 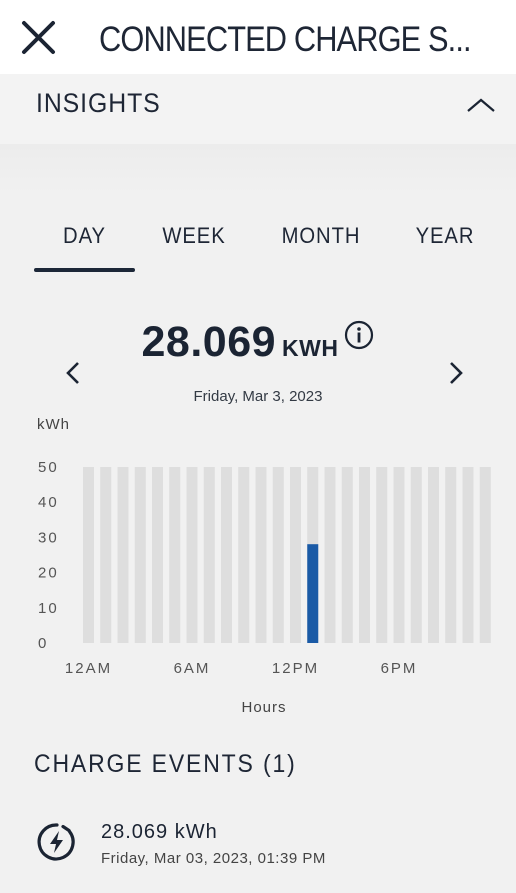 What do you see at coordinates (213, 858) in the screenshot?
I see `charge-event-timestamp: Friday, Mar 03, 2023, 01:39 PM` at bounding box center [213, 858].